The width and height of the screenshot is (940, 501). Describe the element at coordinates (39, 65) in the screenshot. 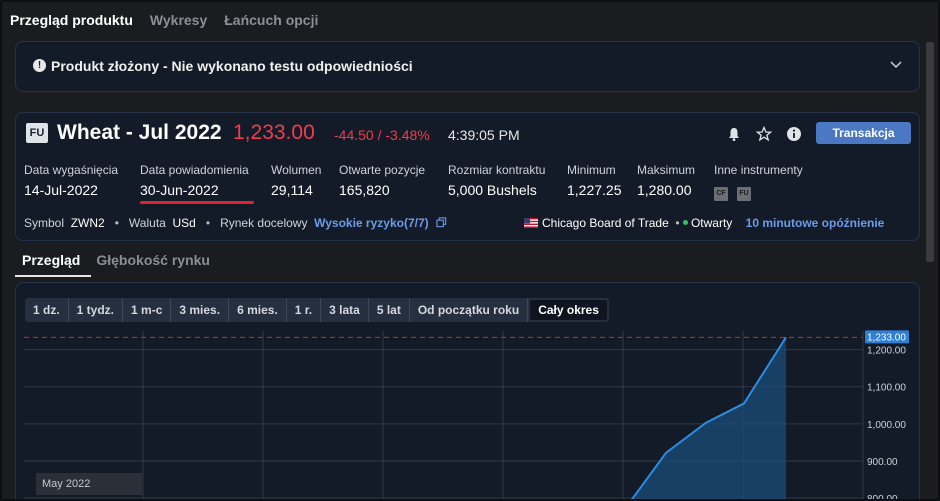

I see `info-icon: !` at that location.